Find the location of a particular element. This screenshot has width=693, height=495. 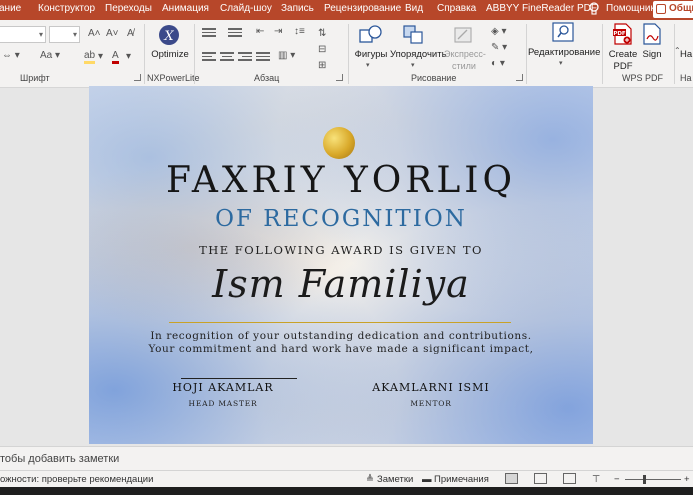

numbering-icon is located at coordinates (235, 33).